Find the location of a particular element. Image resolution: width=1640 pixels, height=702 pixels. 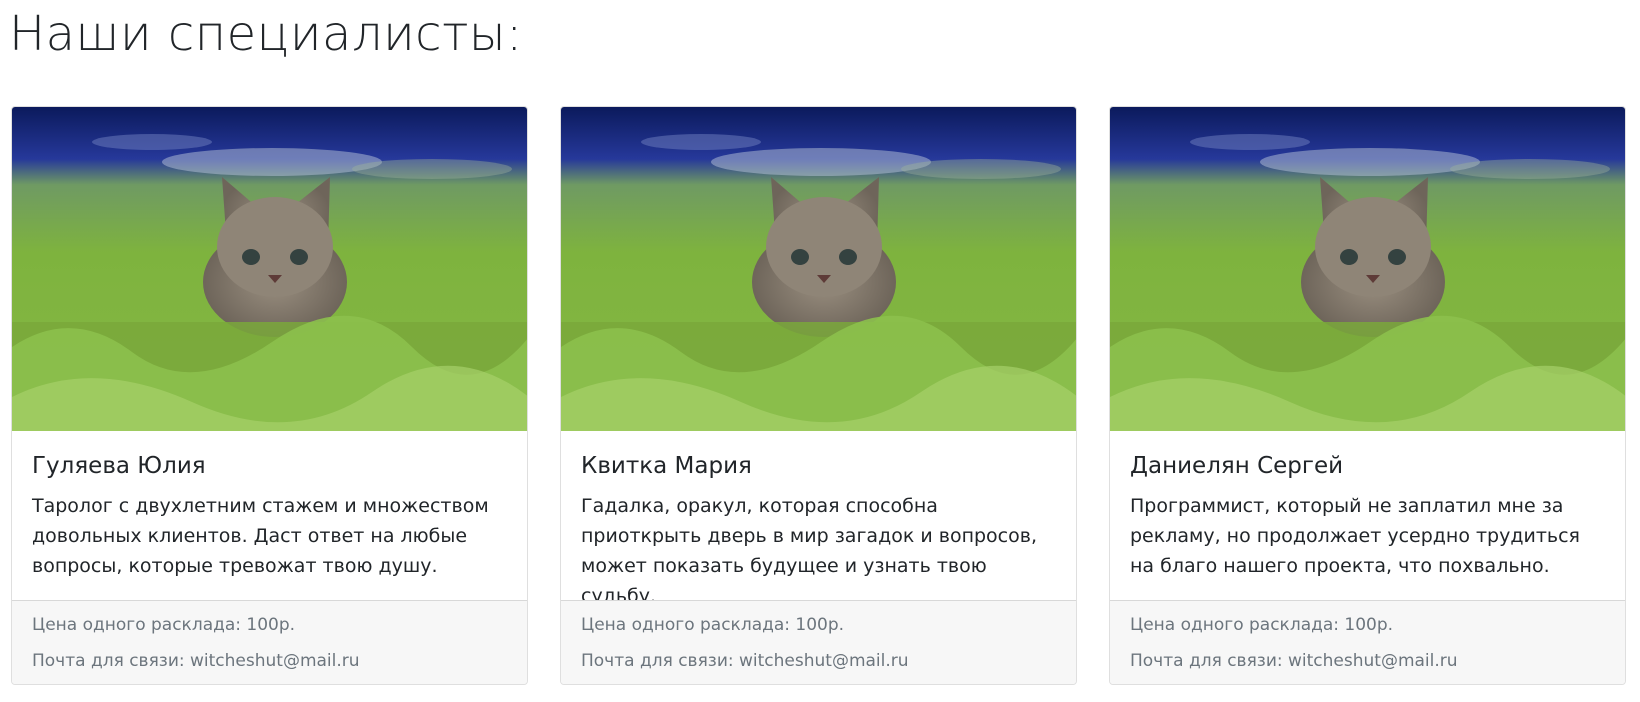

specialist-name: Квитка Мария is located at coordinates (666, 466).